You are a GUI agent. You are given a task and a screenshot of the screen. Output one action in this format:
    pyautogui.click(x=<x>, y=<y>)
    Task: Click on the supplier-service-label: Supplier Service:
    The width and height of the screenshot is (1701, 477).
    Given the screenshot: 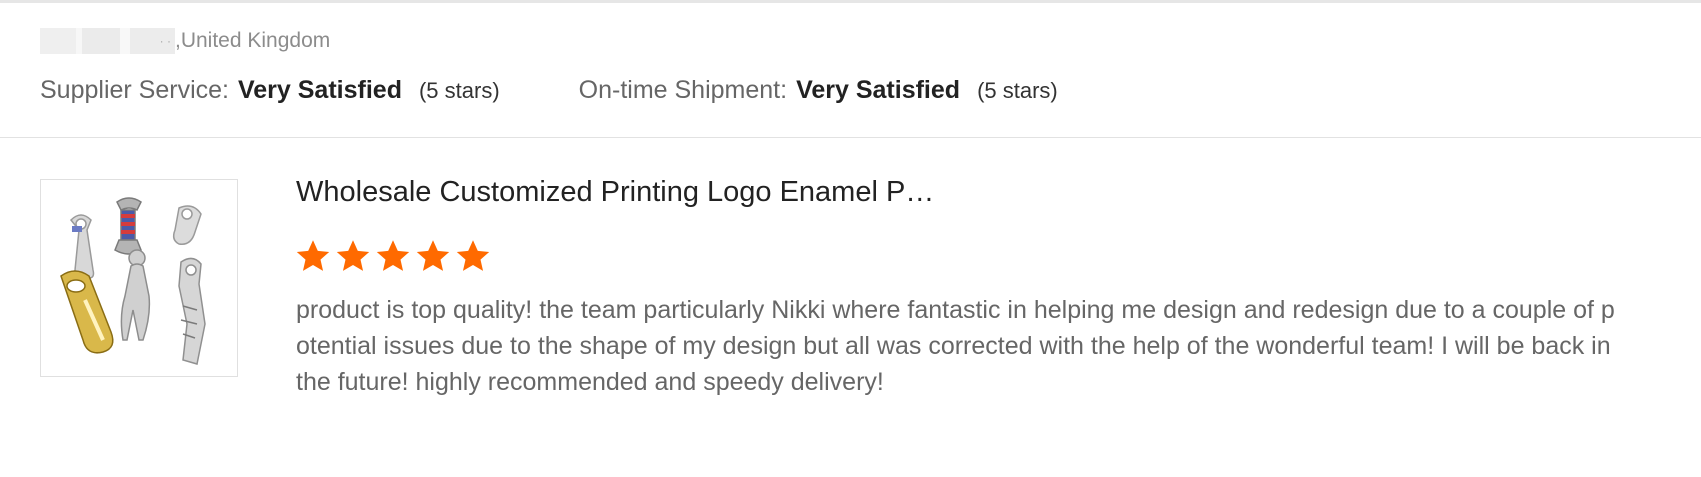 What is the action you would take?
    pyautogui.click(x=134, y=89)
    